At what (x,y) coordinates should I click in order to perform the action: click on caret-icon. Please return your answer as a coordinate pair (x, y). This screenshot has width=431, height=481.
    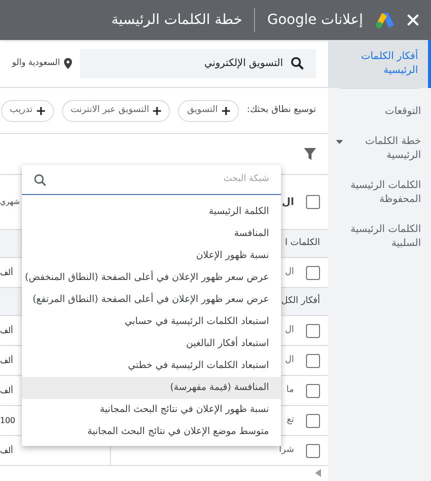
    Looking at the image, I should click on (339, 142).